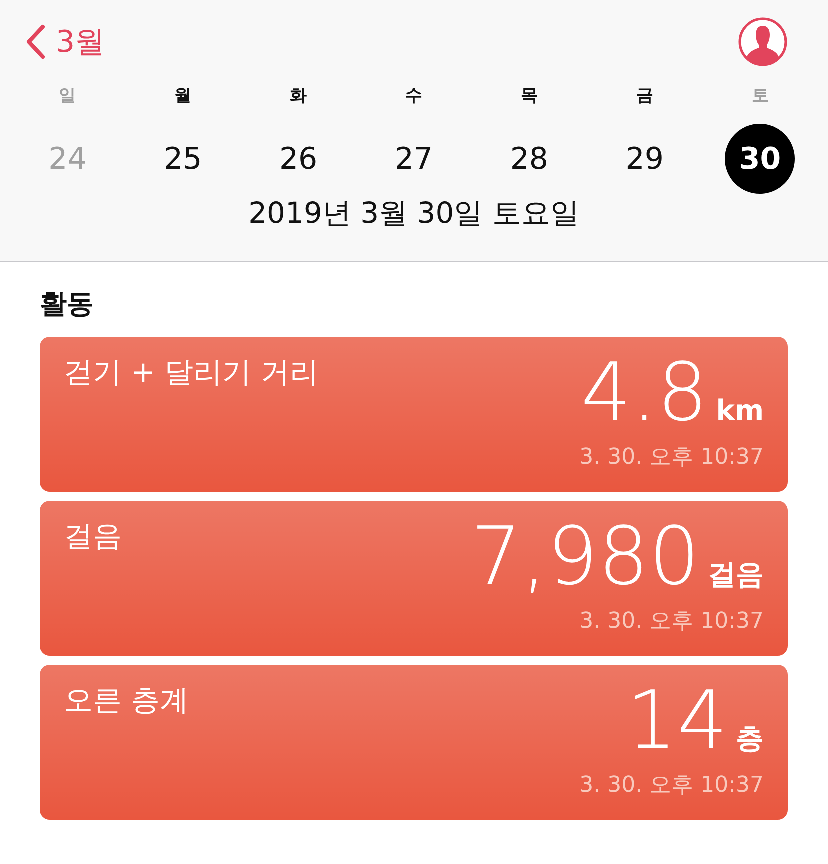 This screenshot has width=828, height=864. What do you see at coordinates (585, 557) in the screenshot?
I see `metric-value: 7,980` at bounding box center [585, 557].